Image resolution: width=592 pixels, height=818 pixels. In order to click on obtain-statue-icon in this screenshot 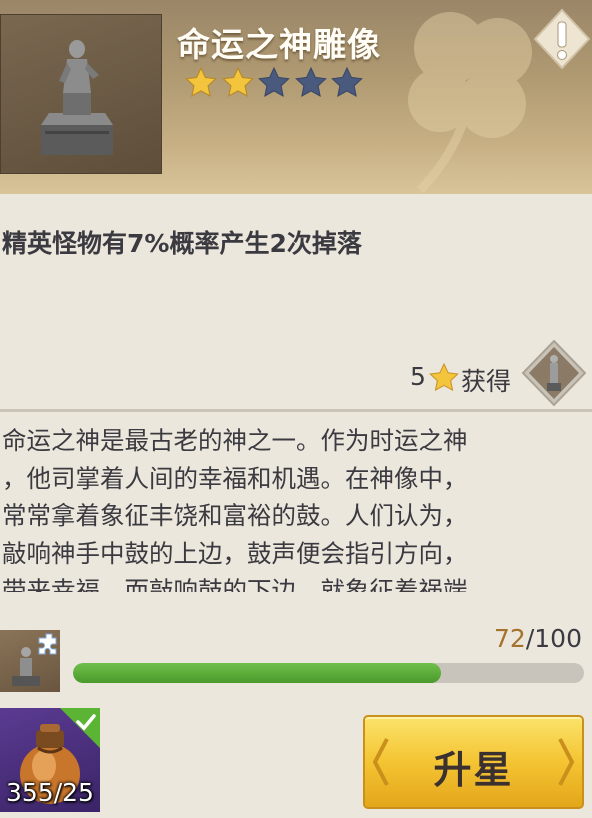, I will do `click(554, 373)`.